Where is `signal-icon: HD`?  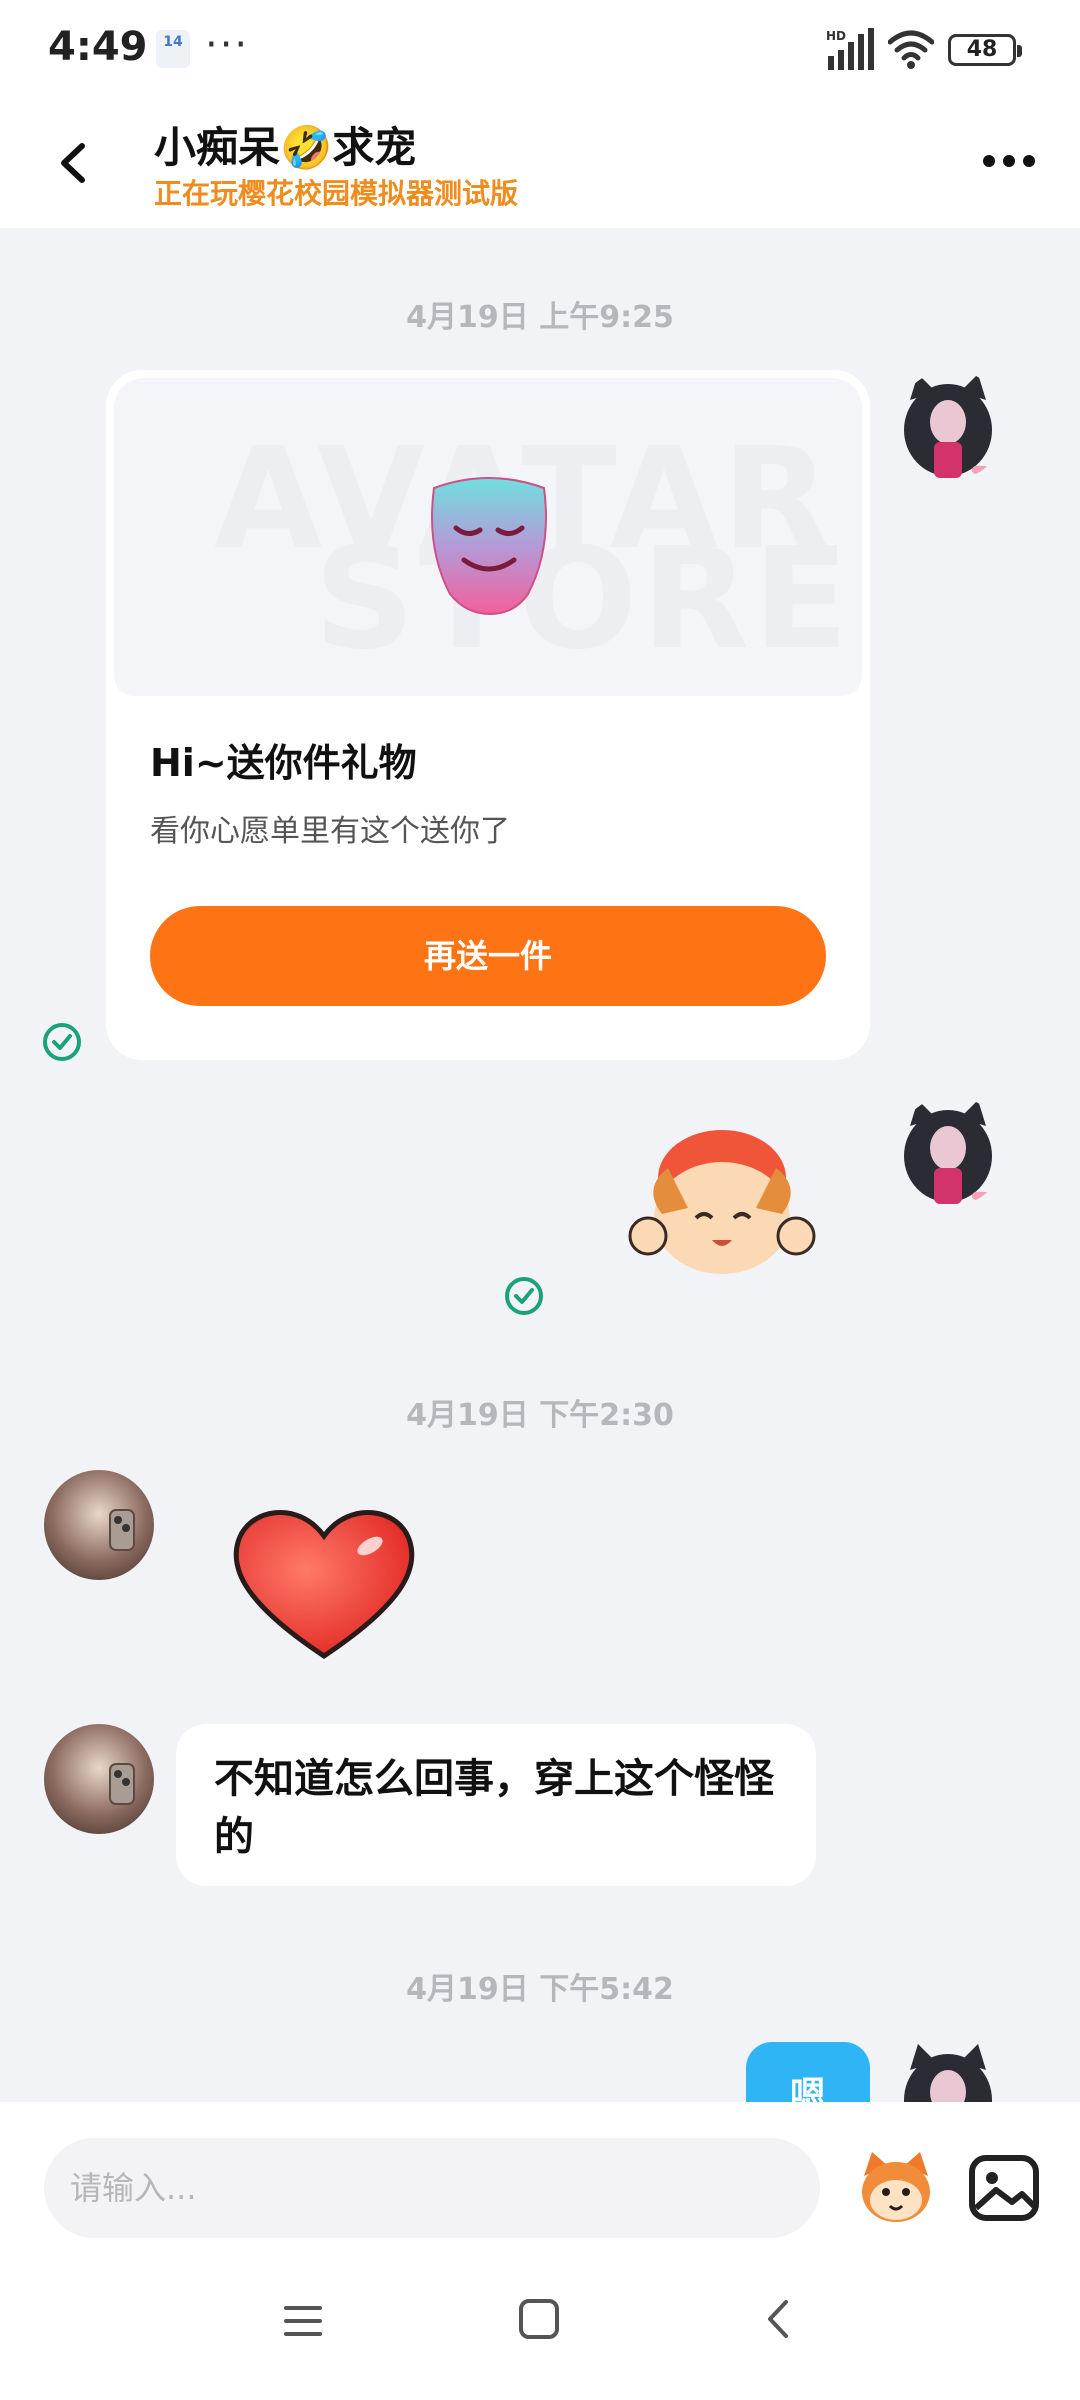 signal-icon: HD is located at coordinates (850, 49).